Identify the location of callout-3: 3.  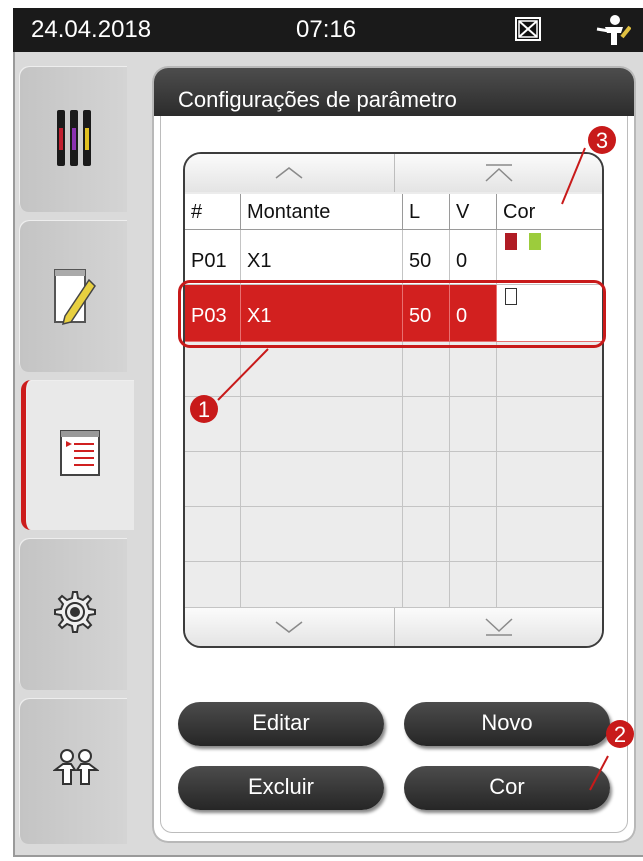
(602, 140).